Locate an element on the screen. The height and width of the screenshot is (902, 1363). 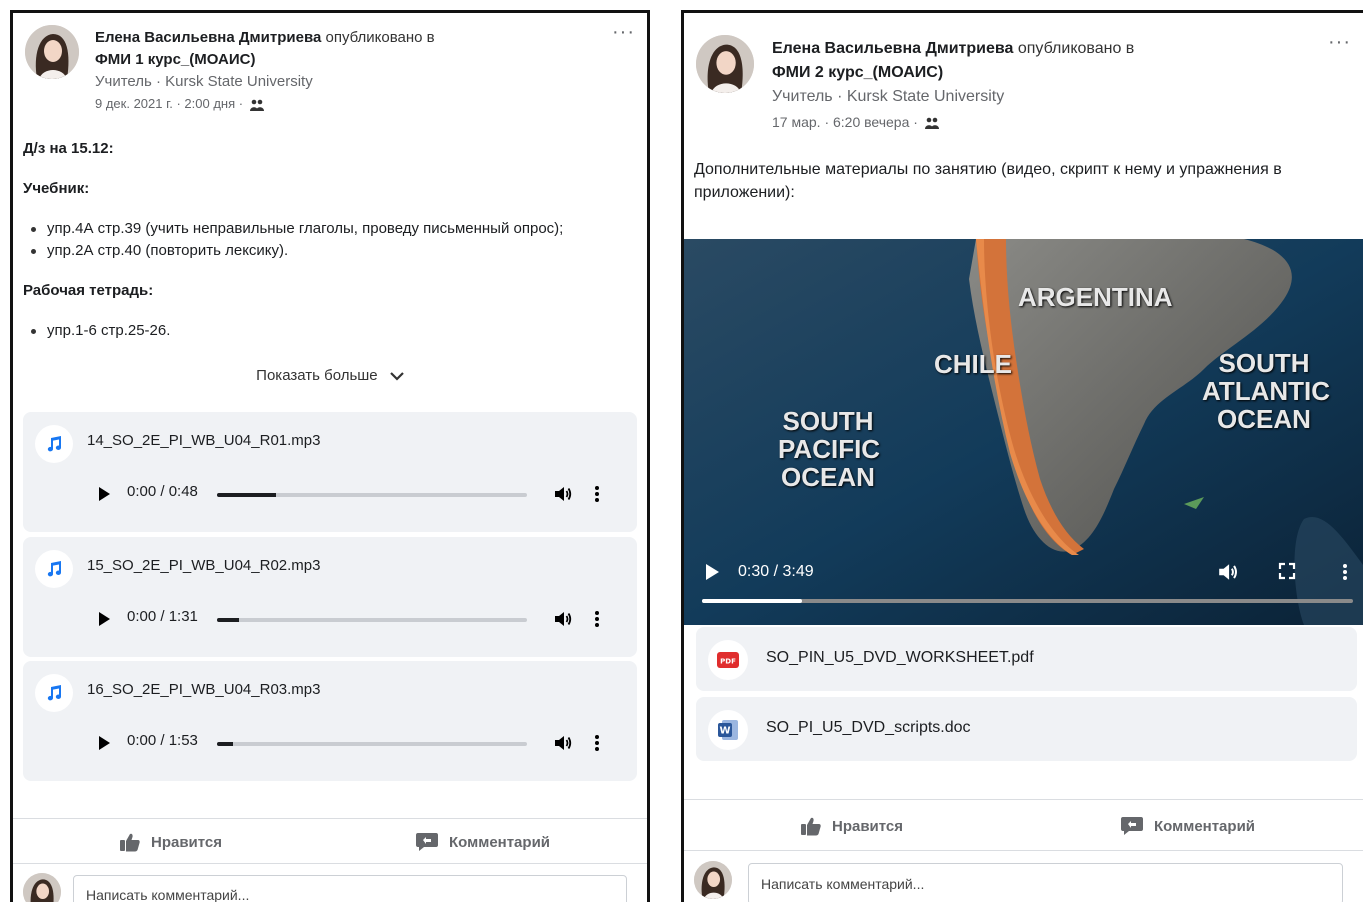
audio-file-name: 14_SO_2E_PI_WB_U04_R01.mp3 is located at coordinates (203, 440).